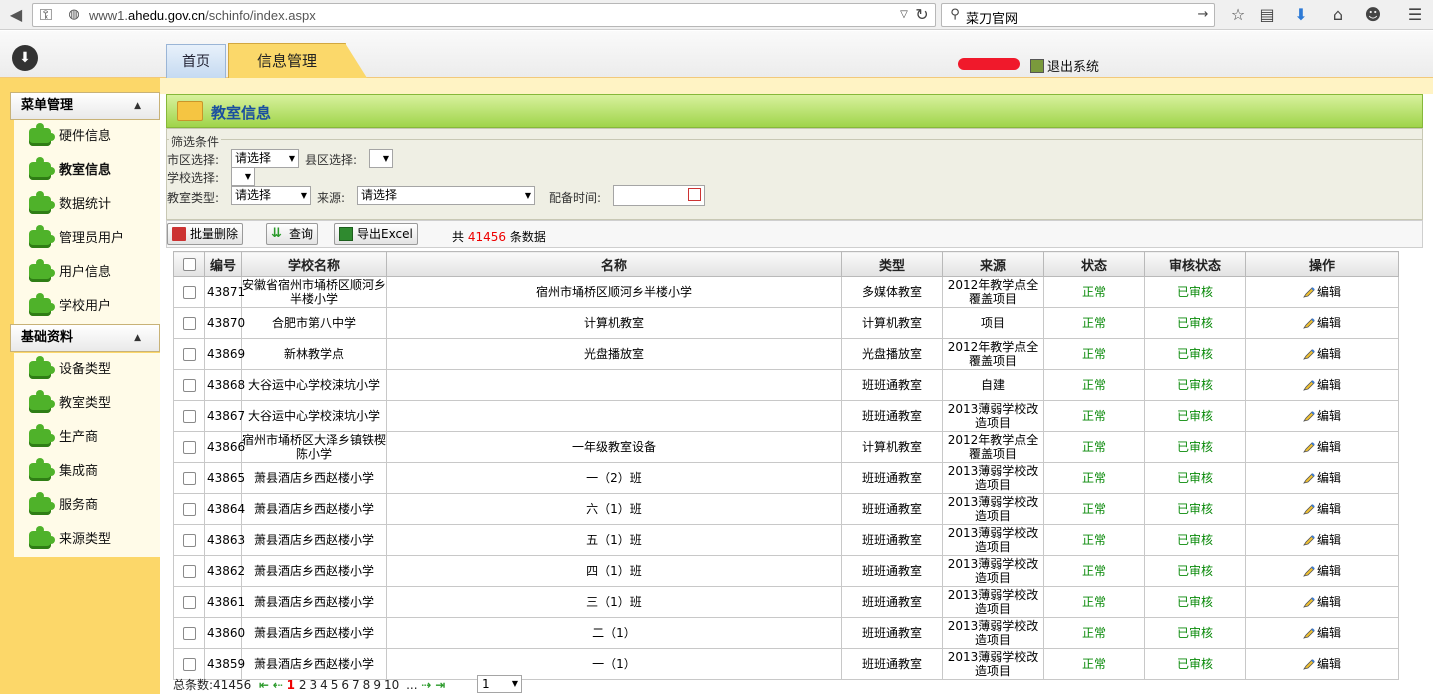 This screenshot has width=1433, height=694. Describe the element at coordinates (25, 58) in the screenshot. I see `collapse-down-icon: ⬇` at that location.